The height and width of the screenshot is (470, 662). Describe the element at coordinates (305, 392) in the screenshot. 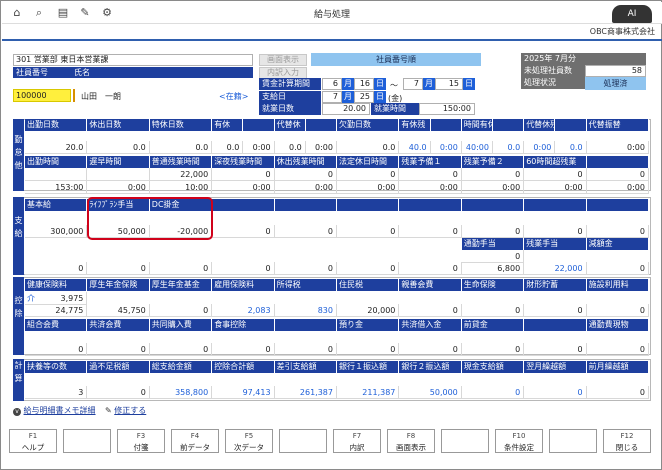

I see `calculation-value: 261,387` at that location.